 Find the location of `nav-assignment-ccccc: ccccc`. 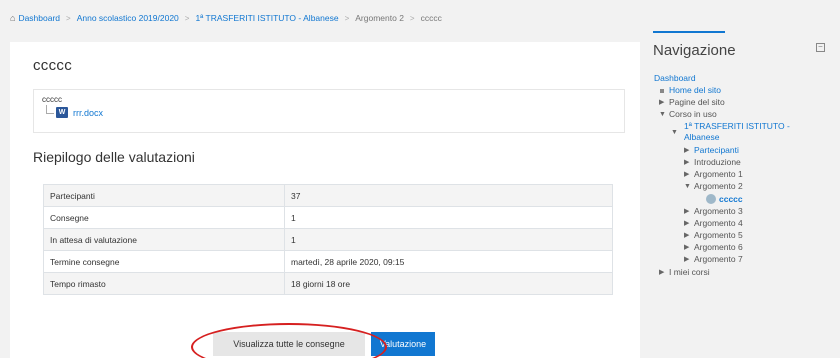

nav-assignment-ccccc: ccccc is located at coordinates (724, 199).